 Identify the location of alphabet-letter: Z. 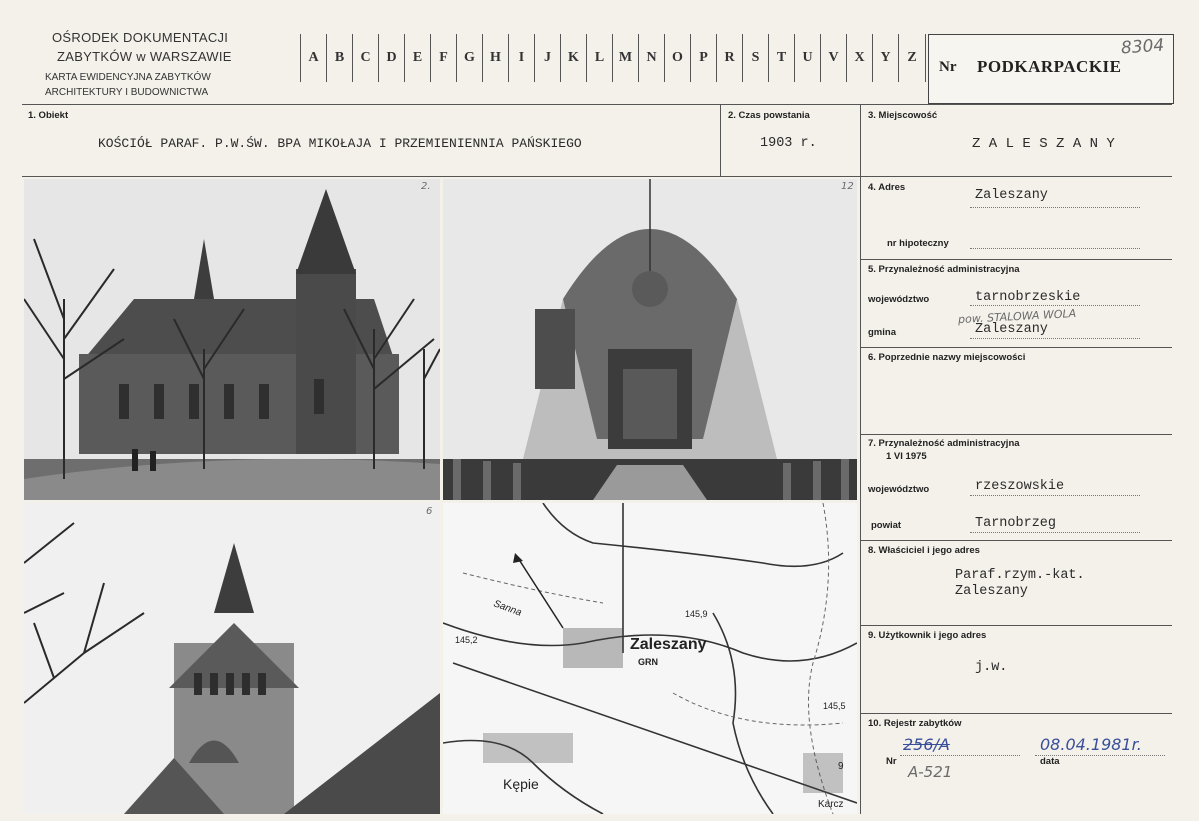
(912, 58).